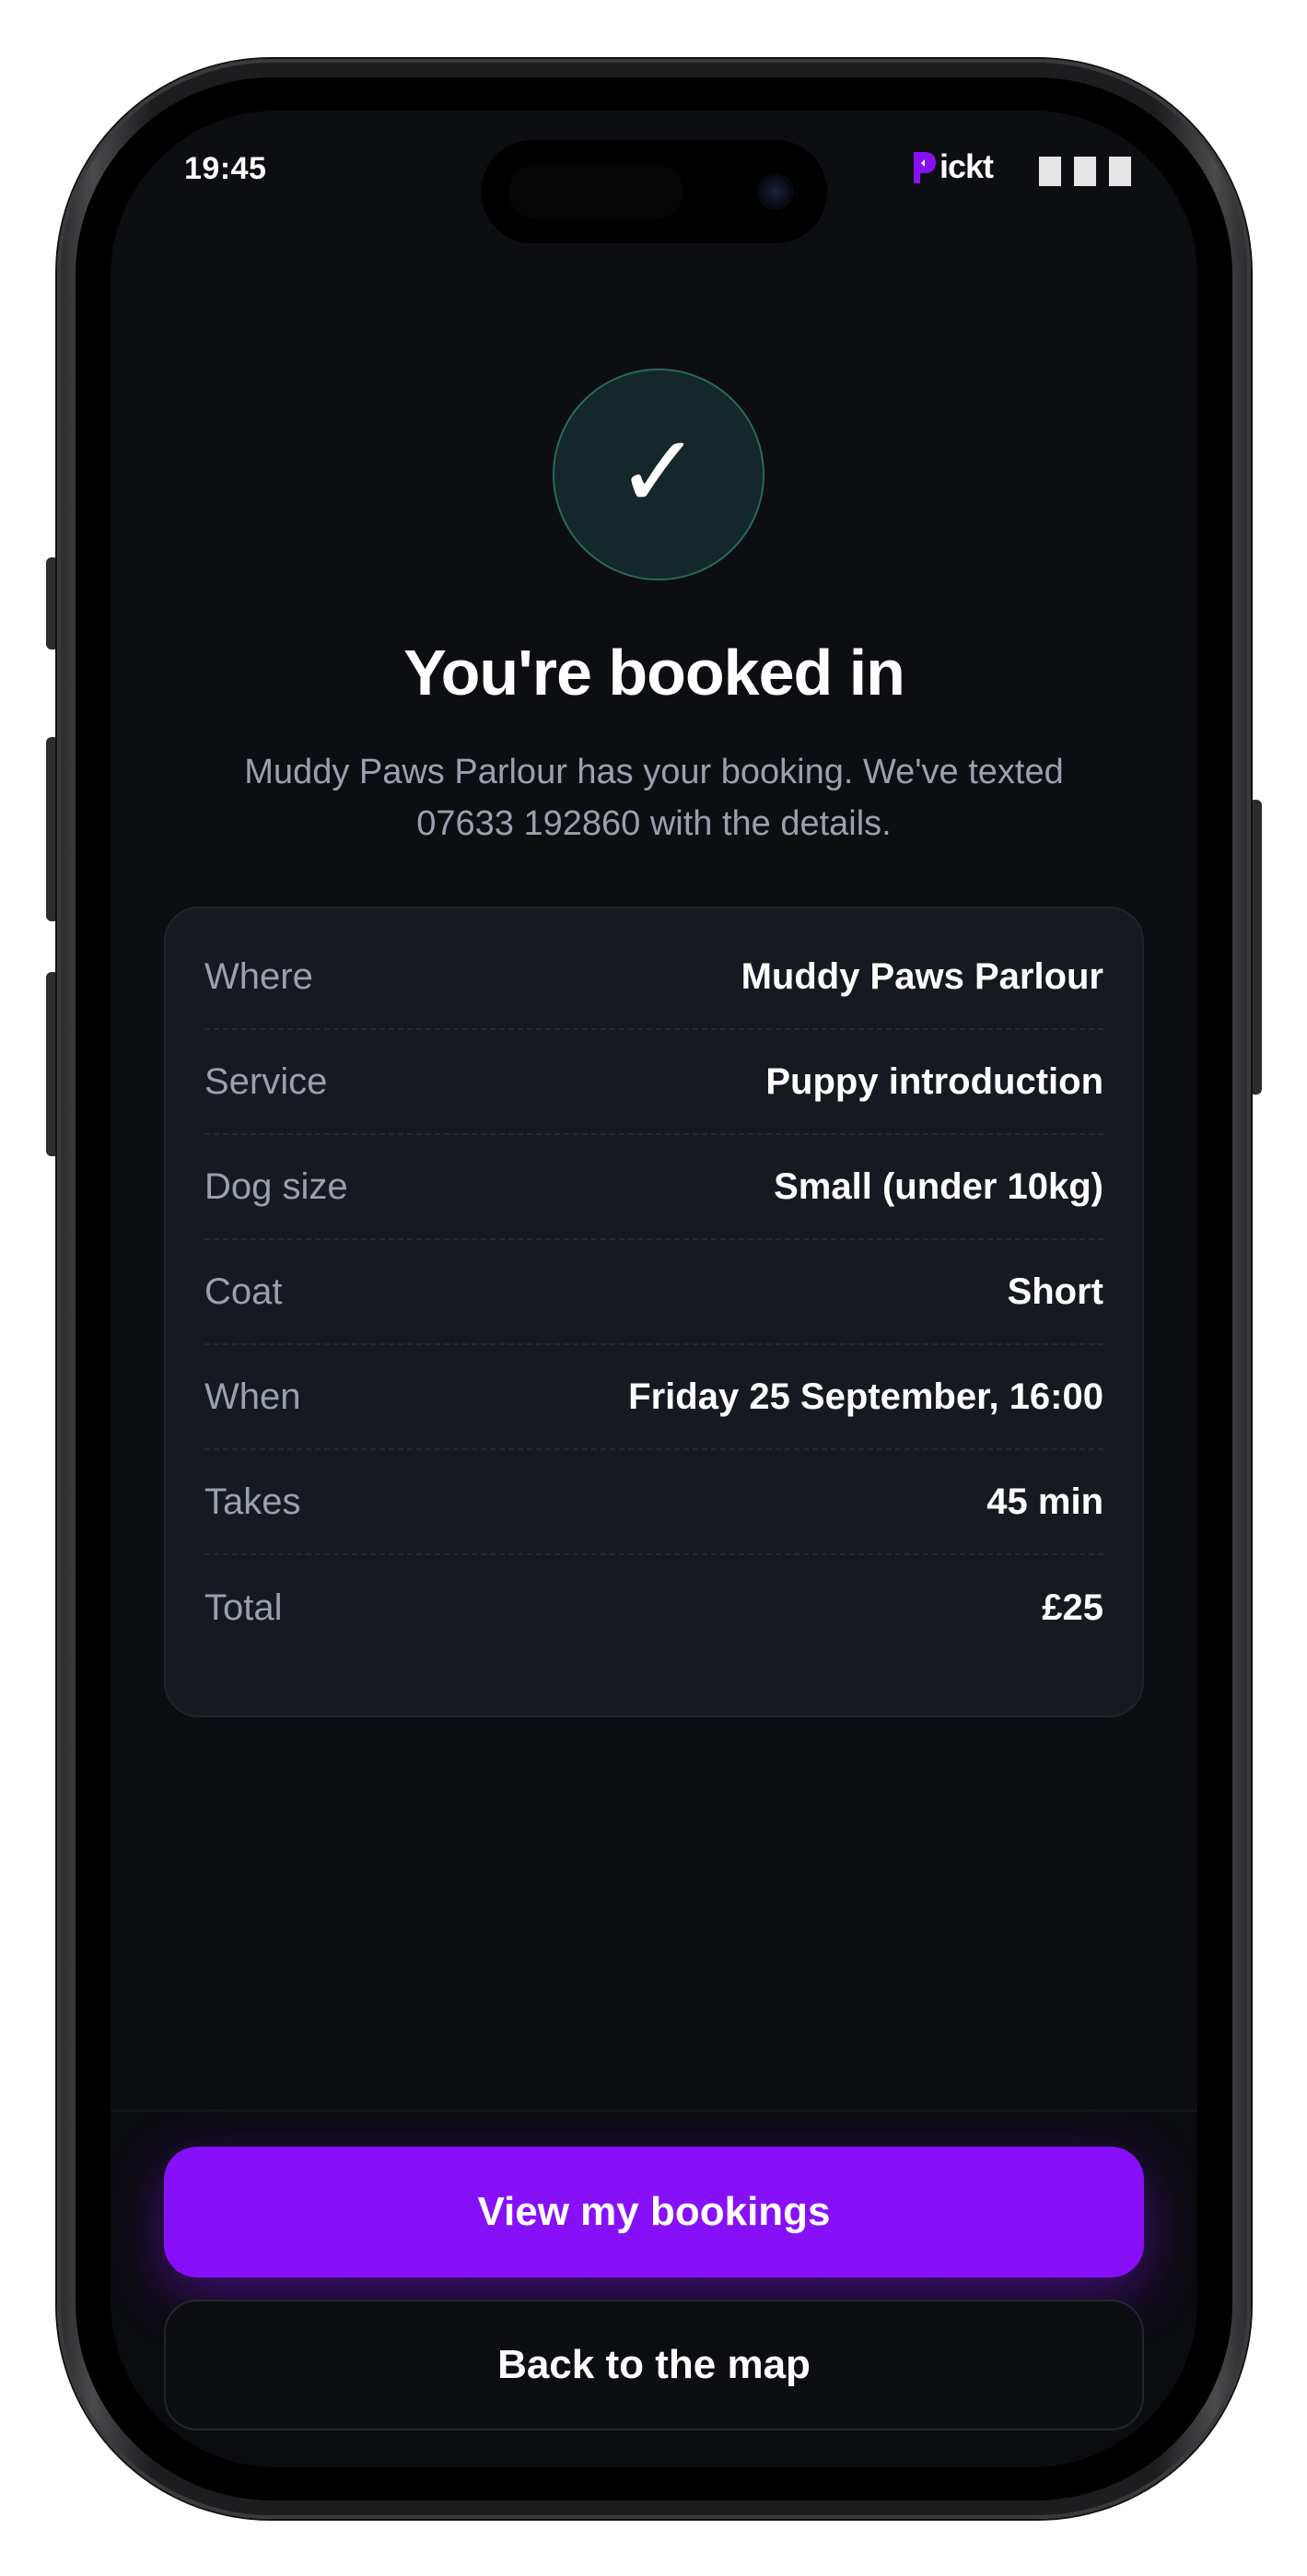 This screenshot has height=2576, width=1307. I want to click on brand-logo: ickt, so click(952, 166).